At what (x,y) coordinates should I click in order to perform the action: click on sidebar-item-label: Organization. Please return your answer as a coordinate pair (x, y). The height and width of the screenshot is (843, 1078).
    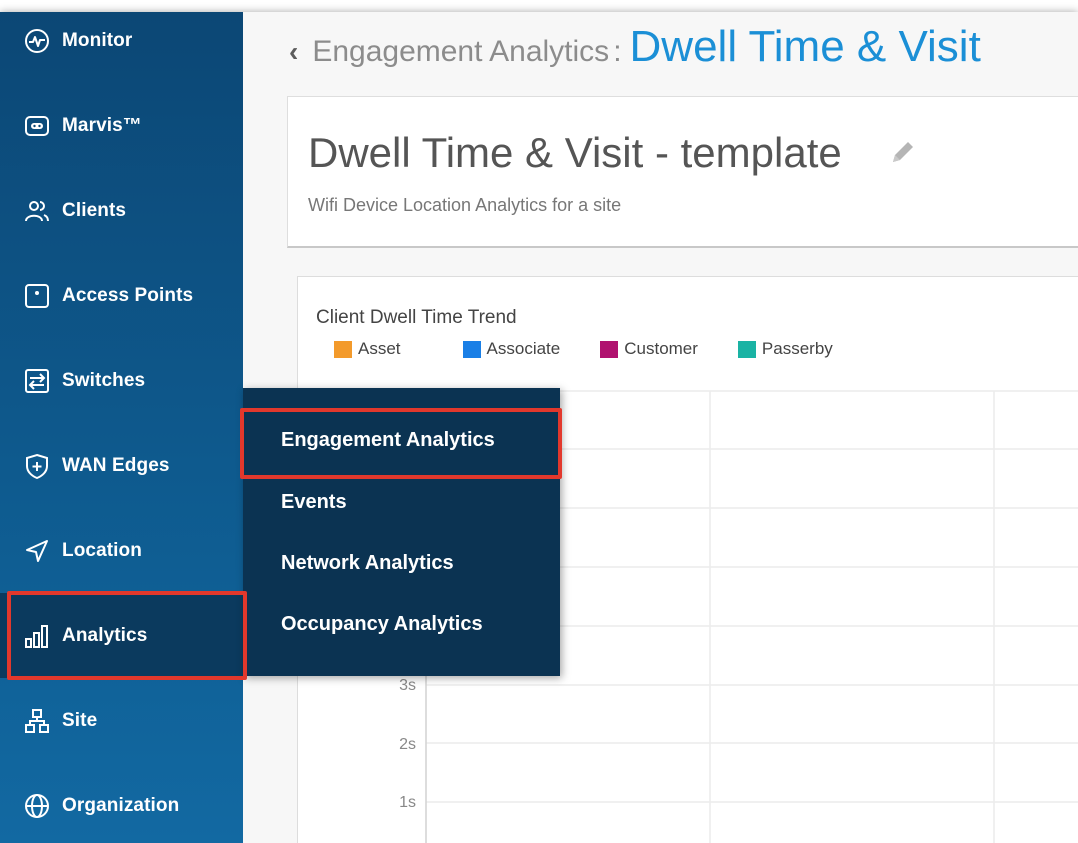
    Looking at the image, I should click on (121, 805).